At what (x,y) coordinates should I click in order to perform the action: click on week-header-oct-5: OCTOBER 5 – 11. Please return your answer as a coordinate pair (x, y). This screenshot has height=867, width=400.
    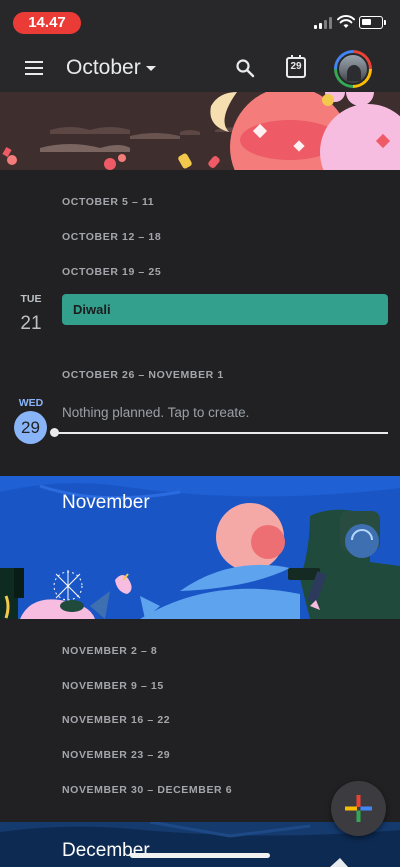
    Looking at the image, I should click on (108, 202).